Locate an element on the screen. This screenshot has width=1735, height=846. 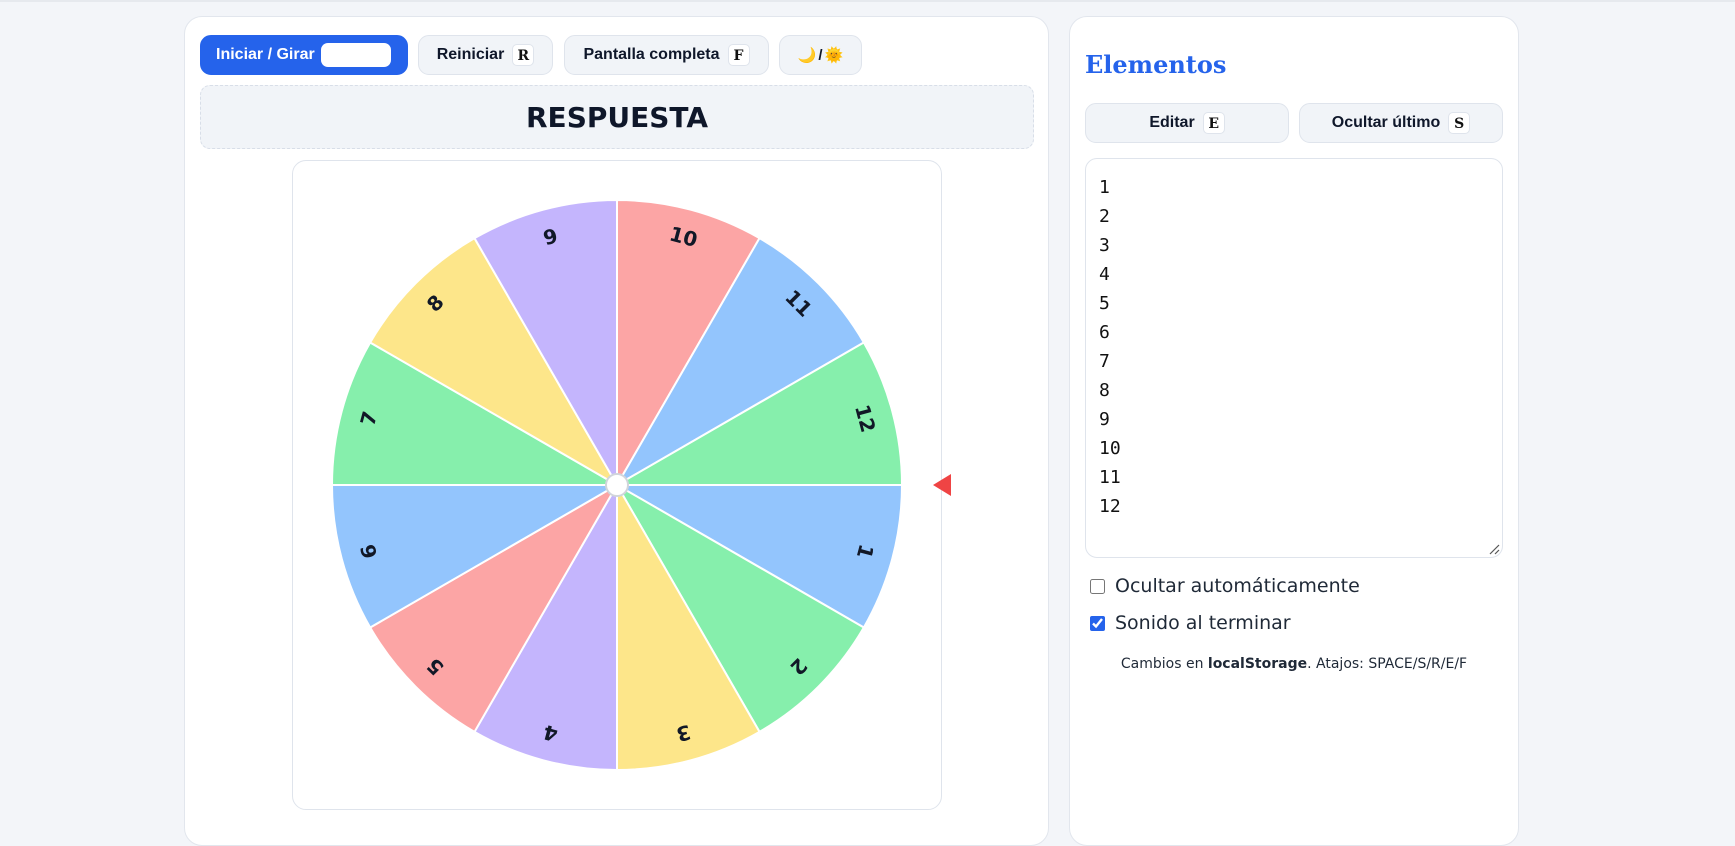
edit-key-badge: E is located at coordinates (1213, 123).